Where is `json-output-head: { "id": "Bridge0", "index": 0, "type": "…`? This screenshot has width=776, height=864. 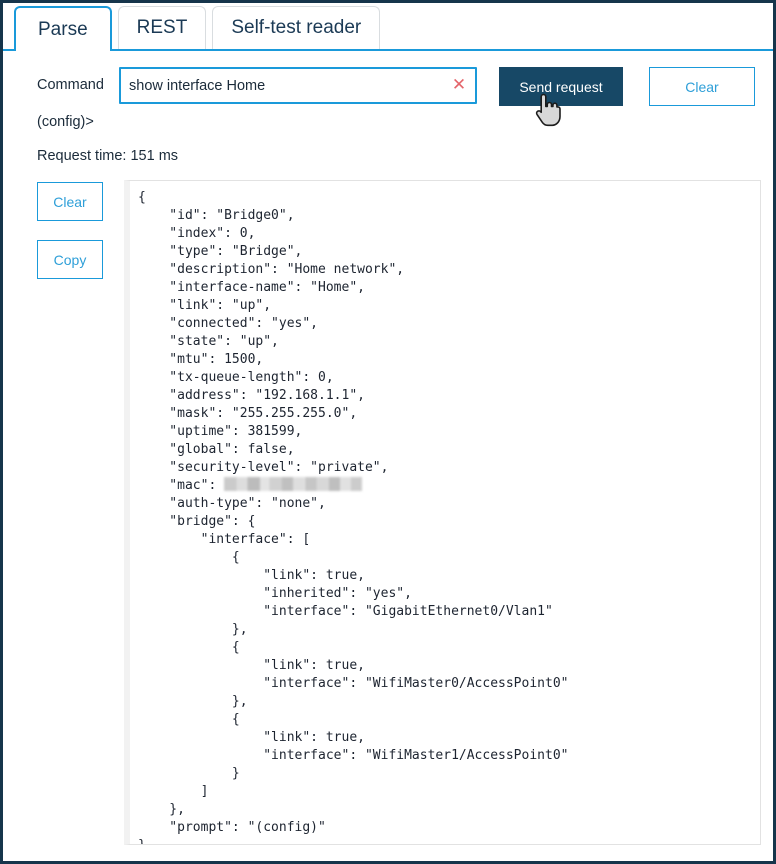 json-output-head: { "id": "Bridge0", "index": 0, "type": "… is located at coordinates (271, 341).